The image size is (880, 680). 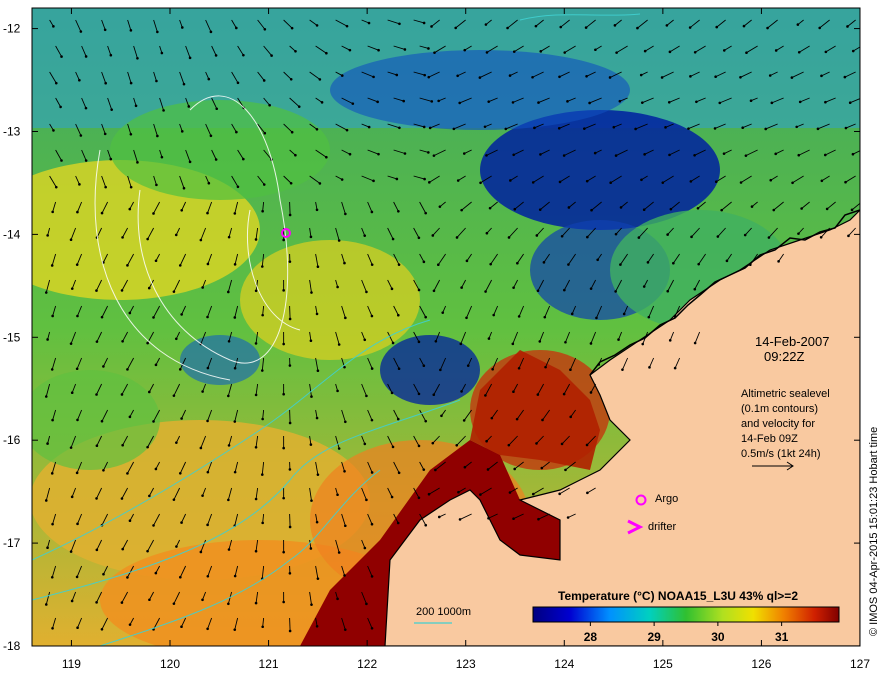 What do you see at coordinates (443, 612) in the screenshot?
I see `bathymetry-legend-label: 200 1000m` at bounding box center [443, 612].